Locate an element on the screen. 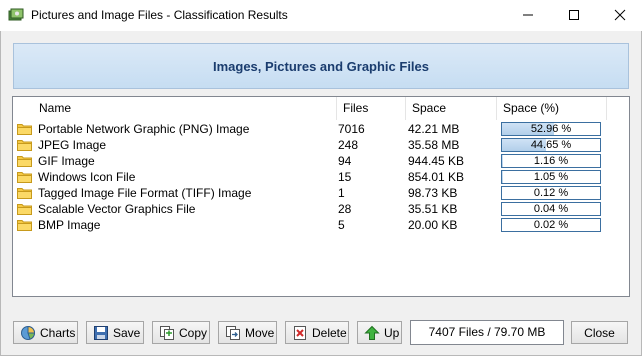 The width and height of the screenshot is (642, 356). floppy-disk-icon is located at coordinates (101, 332).